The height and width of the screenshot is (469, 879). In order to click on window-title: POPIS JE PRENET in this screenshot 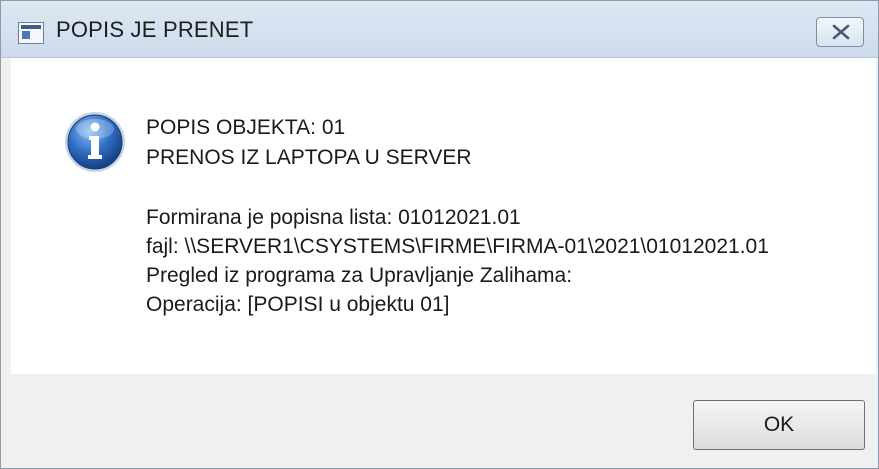, I will do `click(155, 29)`.